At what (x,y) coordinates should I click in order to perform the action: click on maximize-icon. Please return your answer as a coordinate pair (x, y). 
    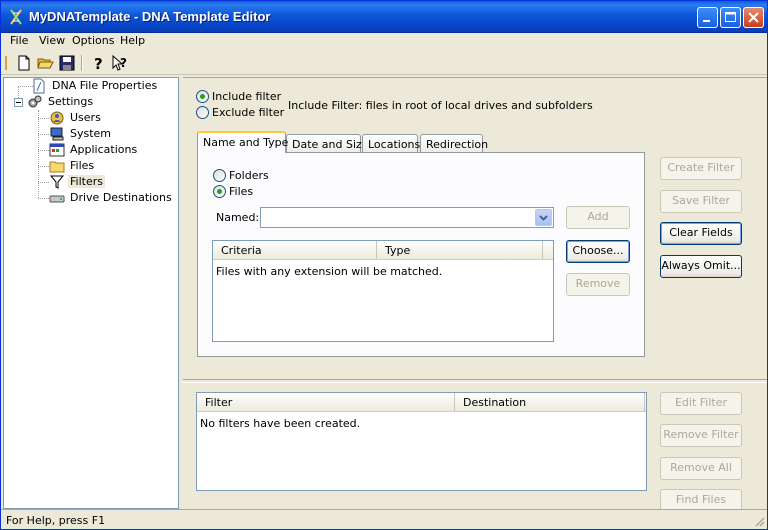
    Looking at the image, I should click on (730, 17).